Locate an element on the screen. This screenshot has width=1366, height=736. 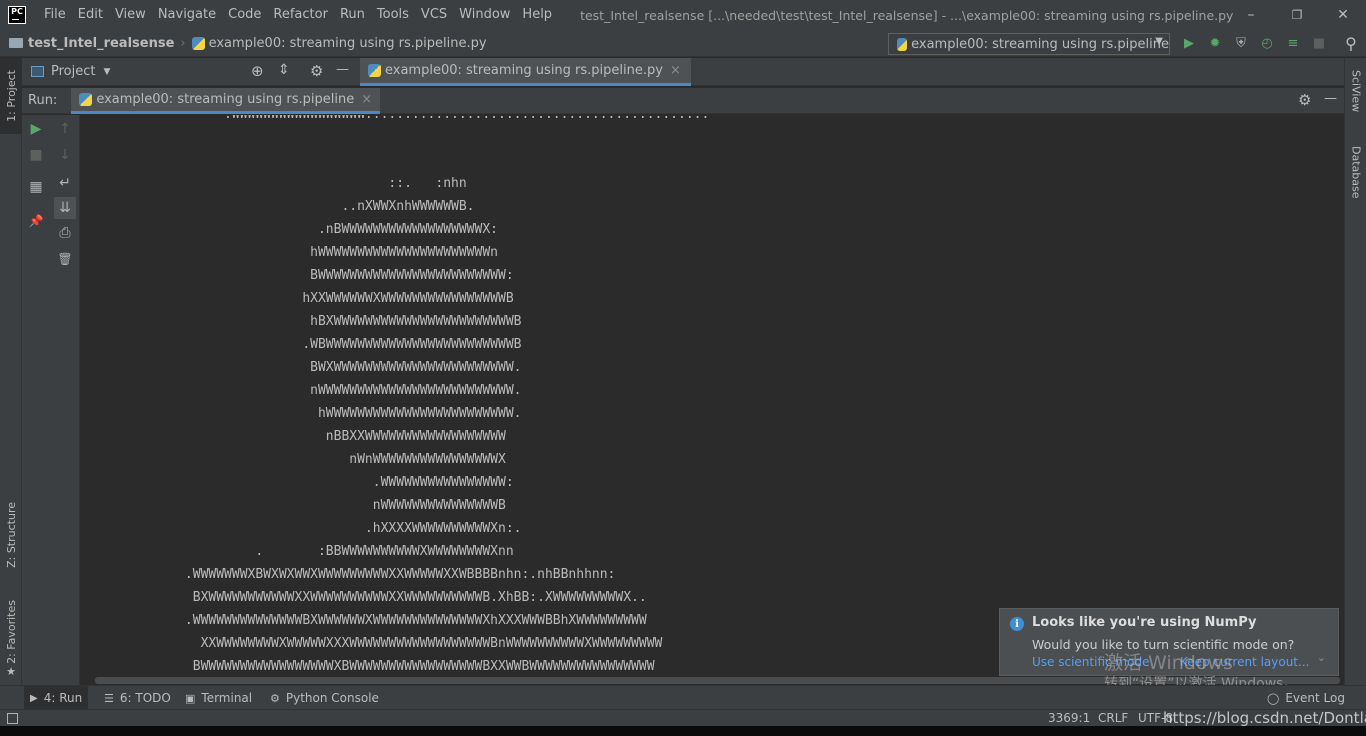
collapse-all-icon: ⇕ is located at coordinates (284, 70).